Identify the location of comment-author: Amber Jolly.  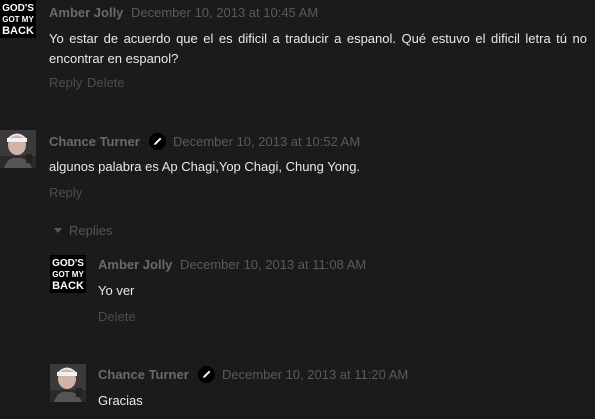
(86, 12).